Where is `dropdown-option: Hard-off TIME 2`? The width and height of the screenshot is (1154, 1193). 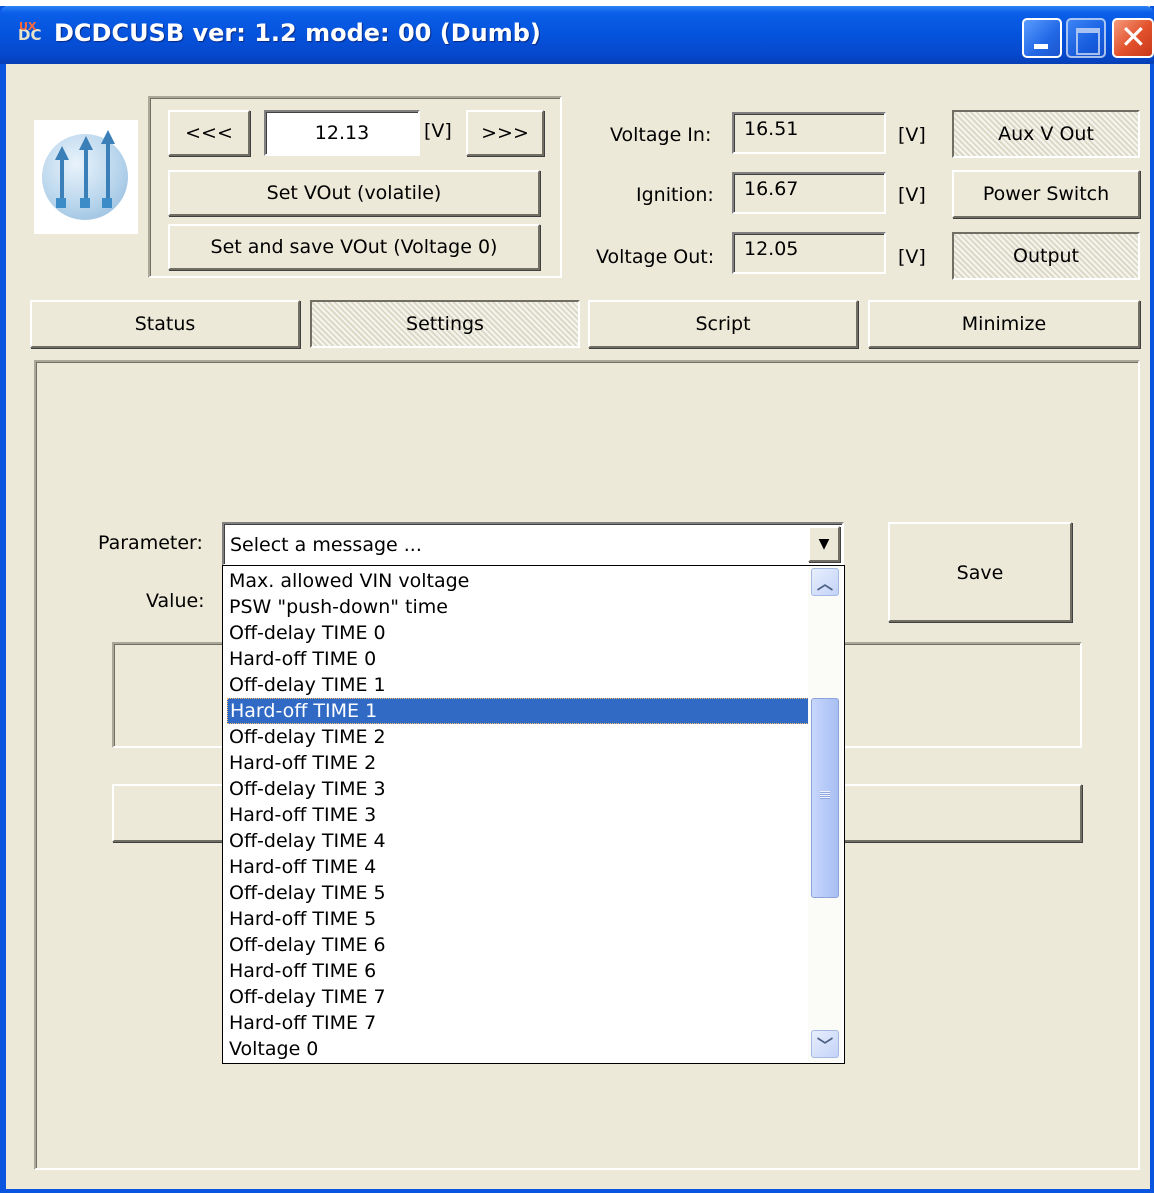
dropdown-option: Hard-off TIME 2 is located at coordinates (518, 763).